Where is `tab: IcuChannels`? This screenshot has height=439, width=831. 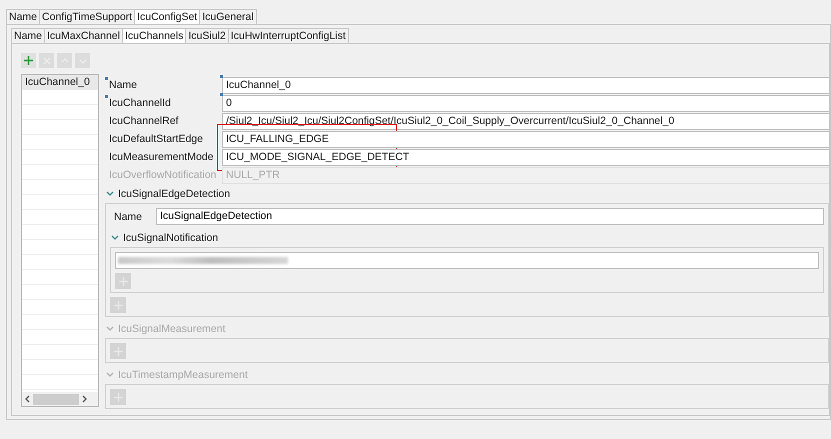 tab: IcuChannels is located at coordinates (154, 35).